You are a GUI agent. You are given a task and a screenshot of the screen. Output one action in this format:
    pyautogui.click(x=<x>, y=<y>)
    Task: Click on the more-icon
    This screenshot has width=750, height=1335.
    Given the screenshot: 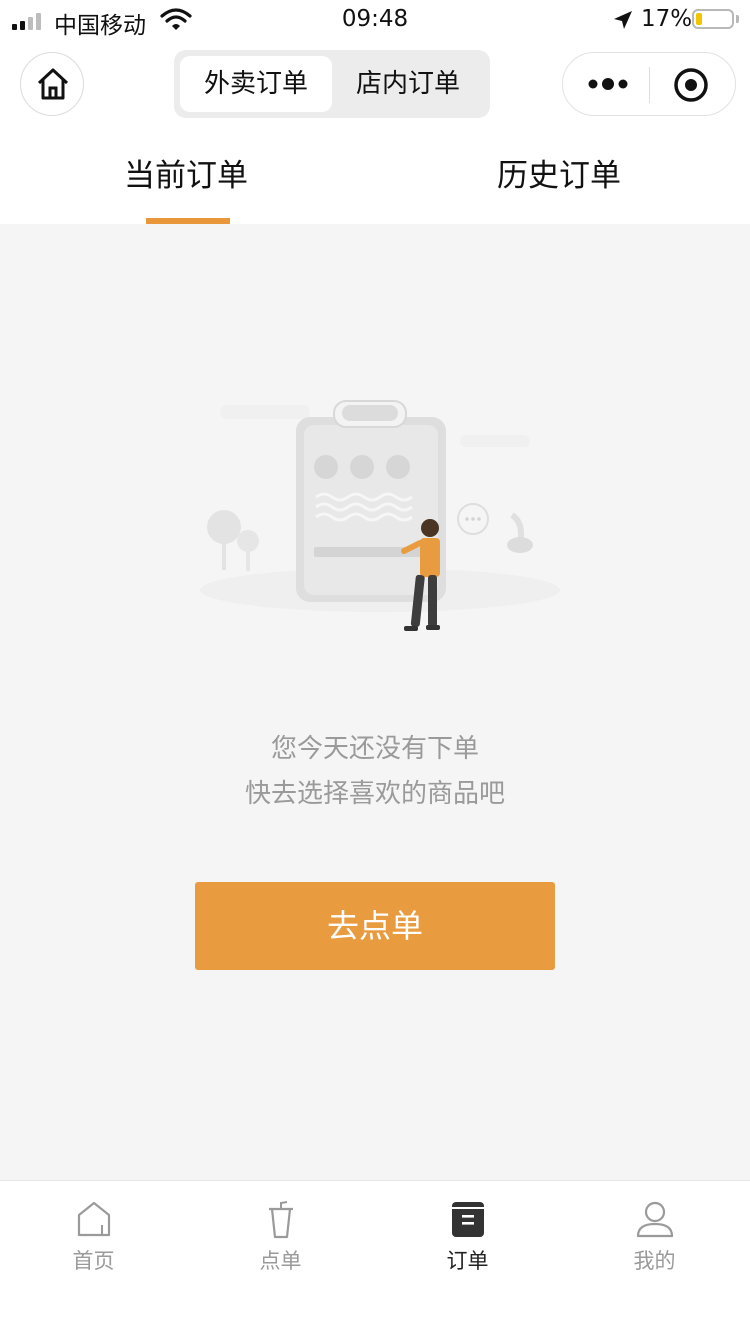 What is the action you would take?
    pyautogui.click(x=608, y=84)
    